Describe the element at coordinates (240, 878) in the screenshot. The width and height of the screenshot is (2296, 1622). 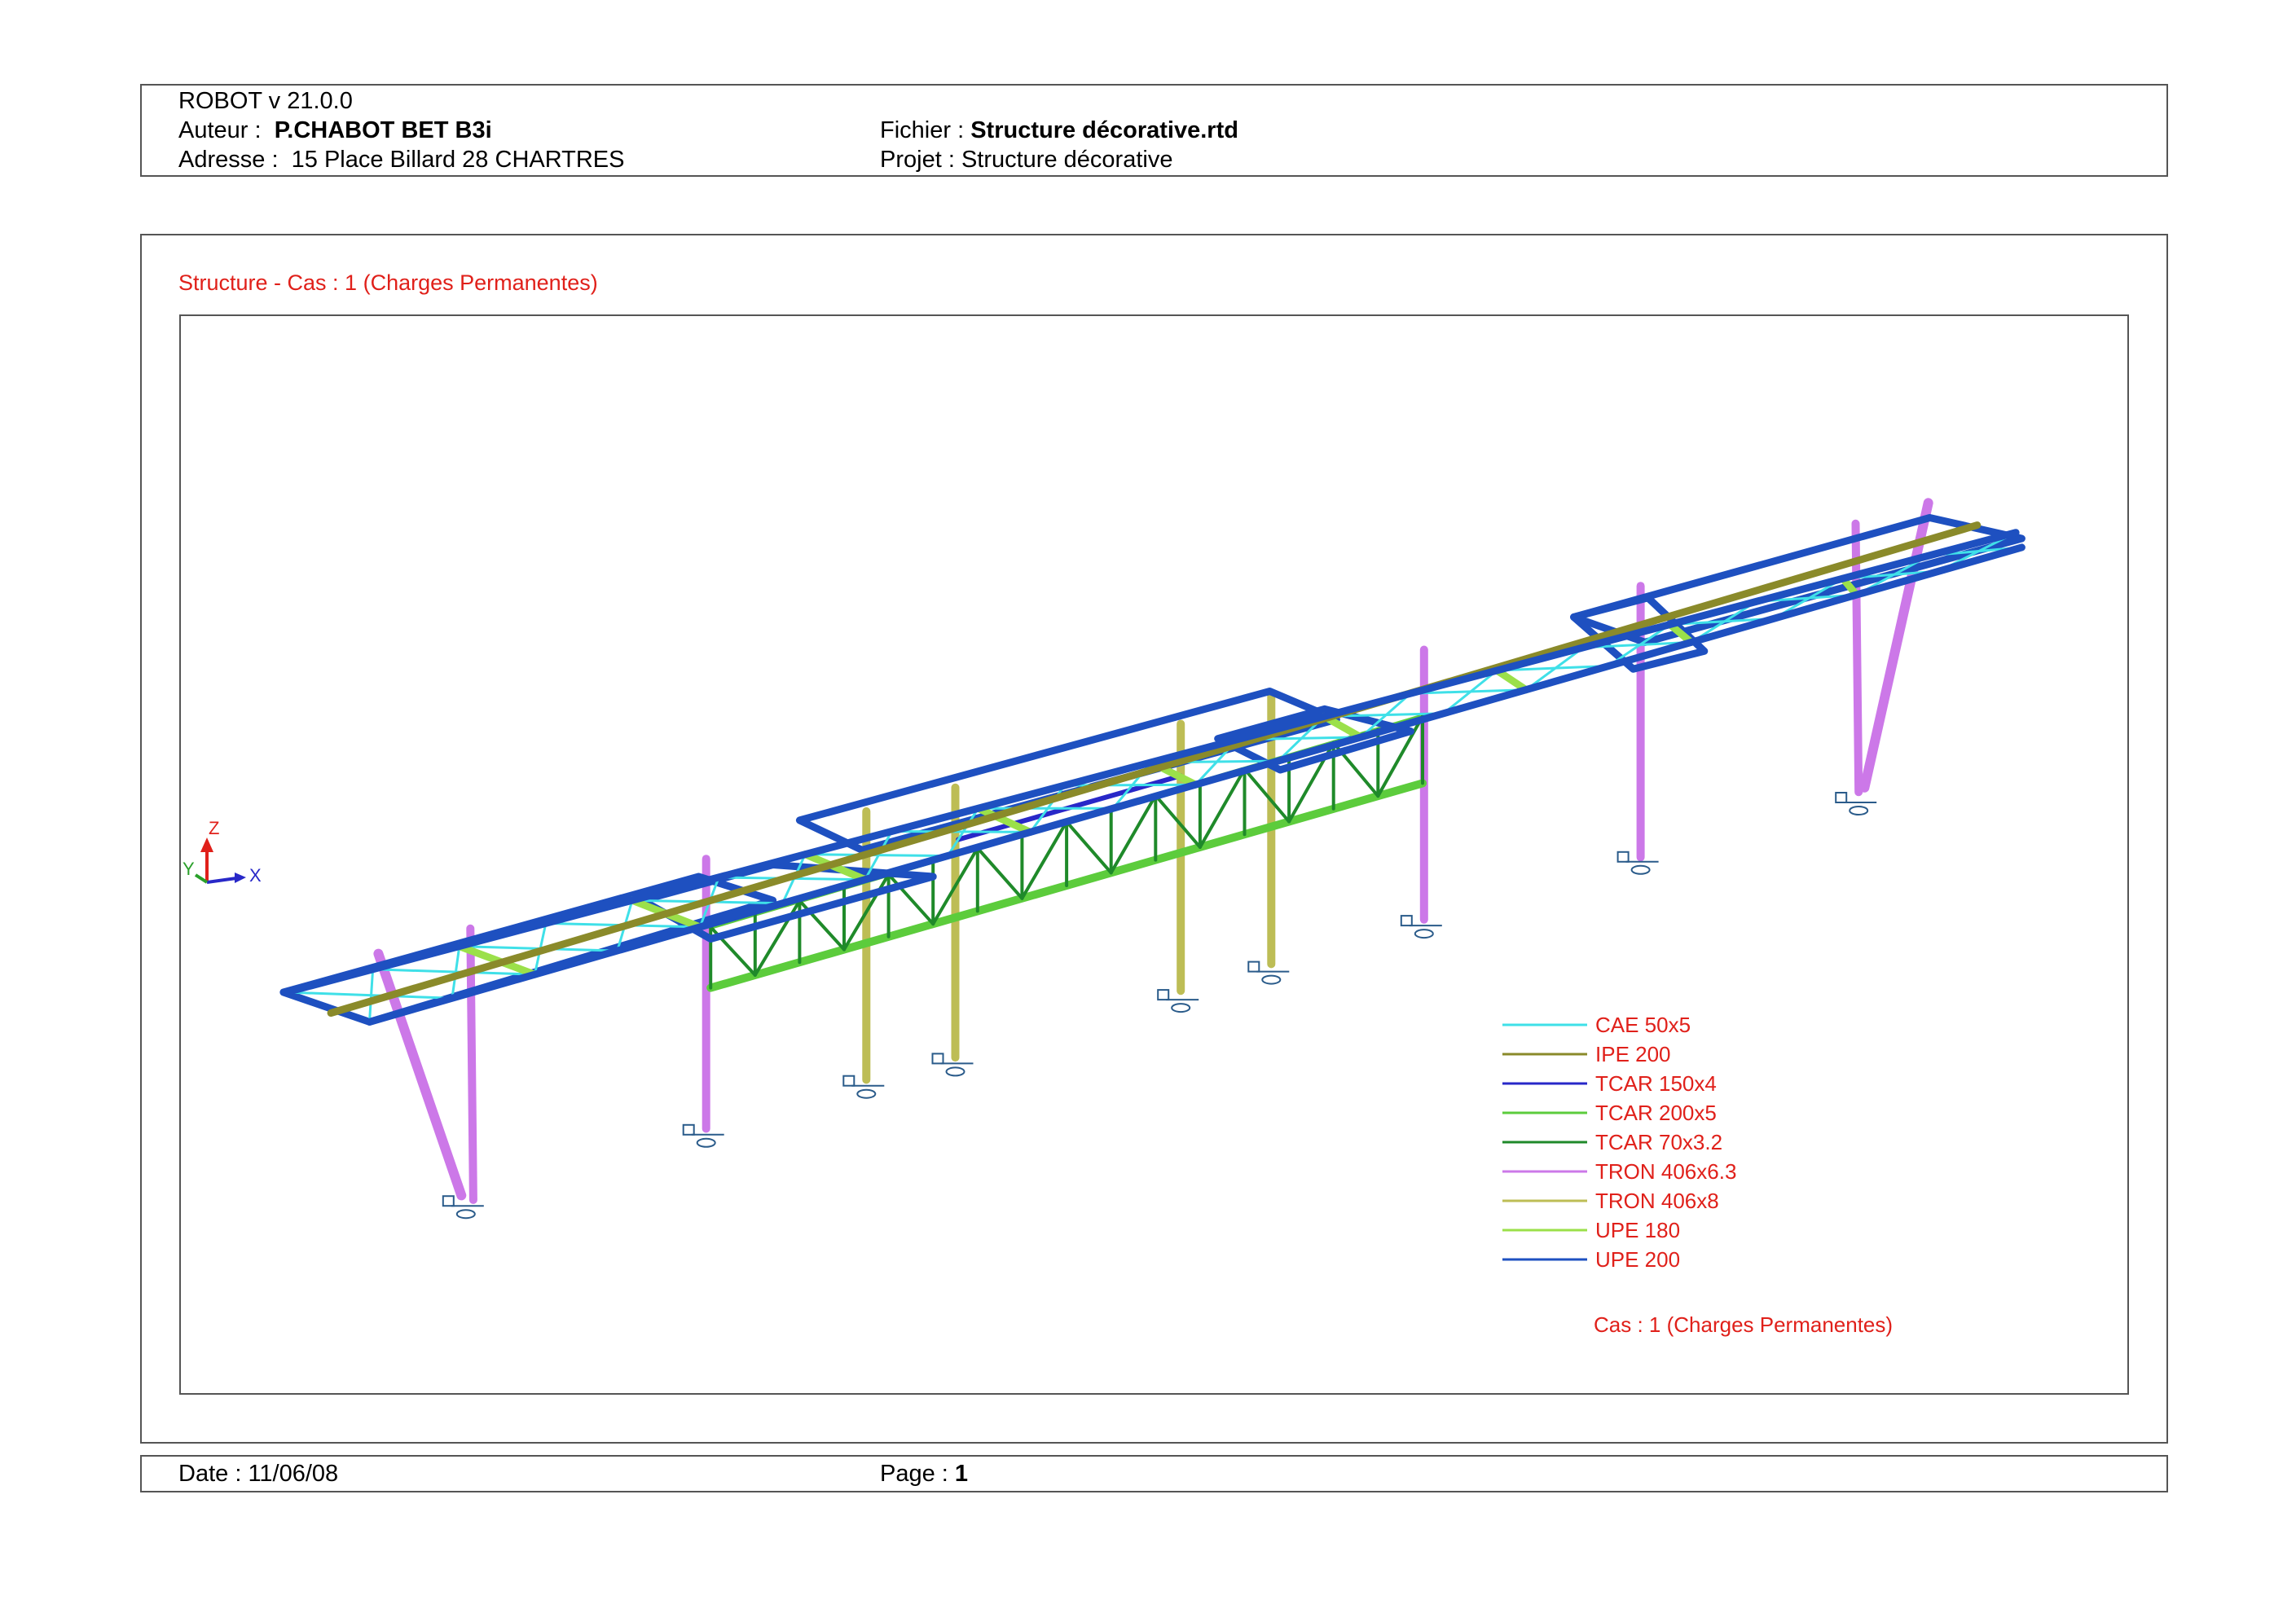
I see `x-axis-arrow` at that location.